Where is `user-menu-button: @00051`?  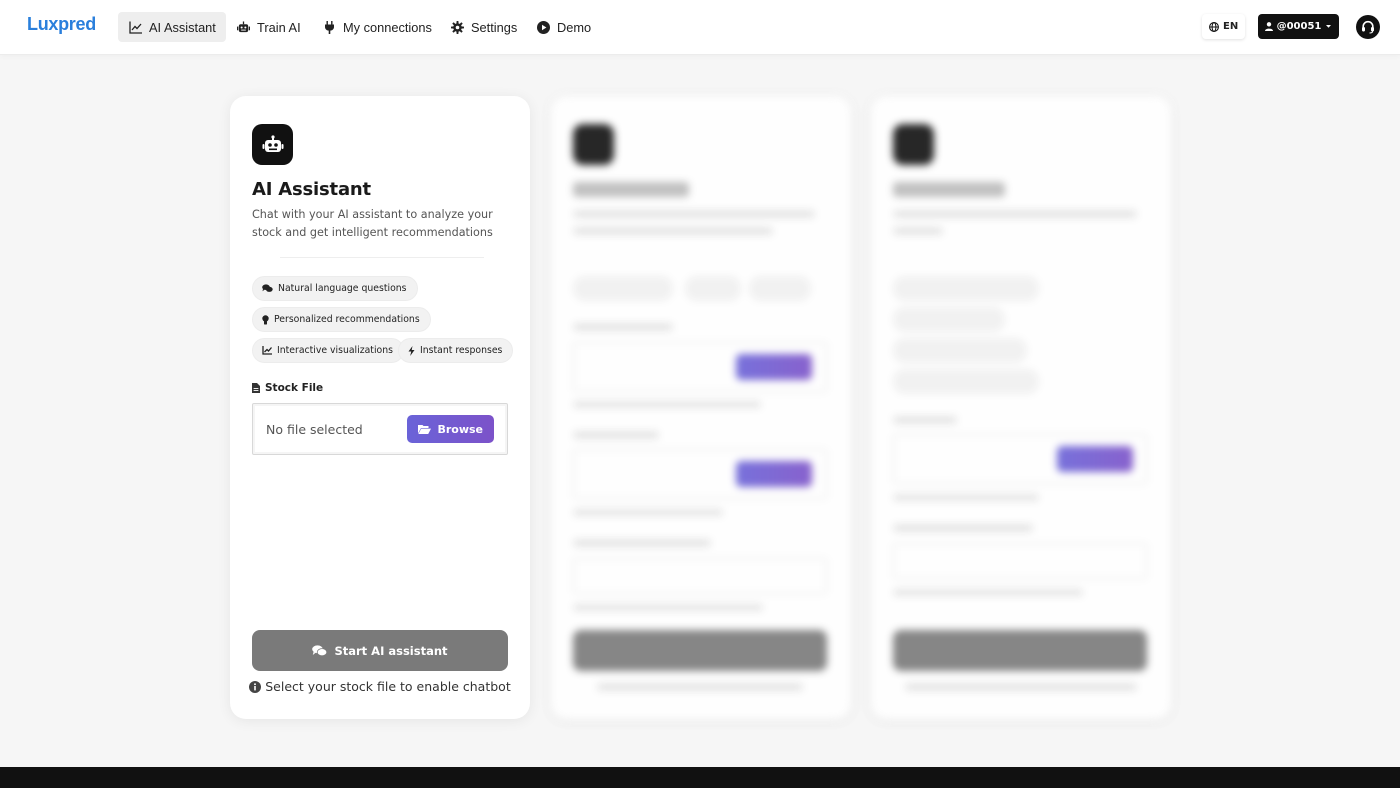
user-menu-button: @00051 is located at coordinates (1298, 26).